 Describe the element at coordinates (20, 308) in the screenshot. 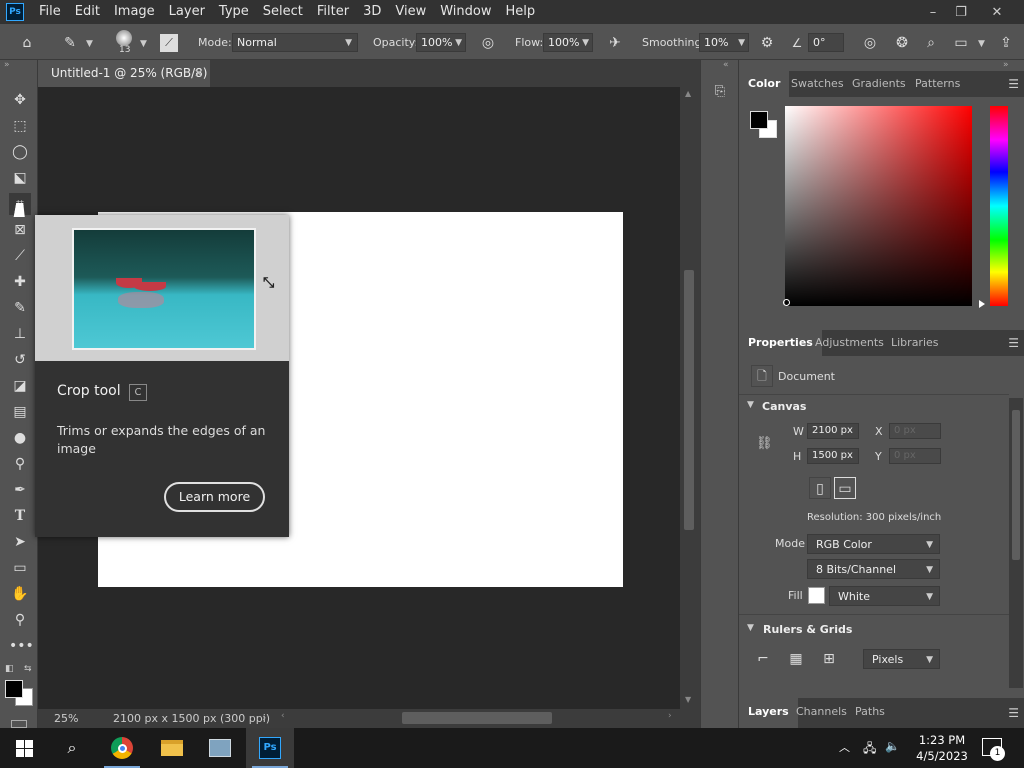

I see `brush-tool-icon: ✎` at that location.